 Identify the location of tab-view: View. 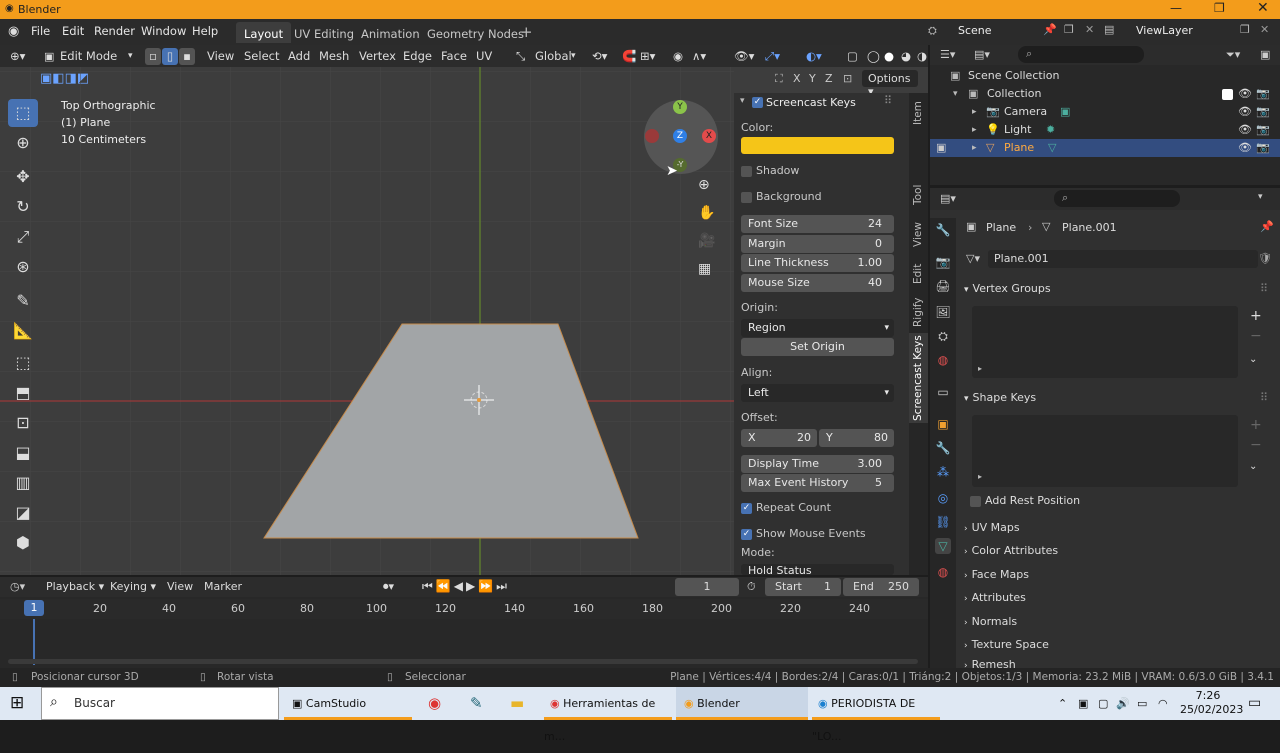
(918, 235).